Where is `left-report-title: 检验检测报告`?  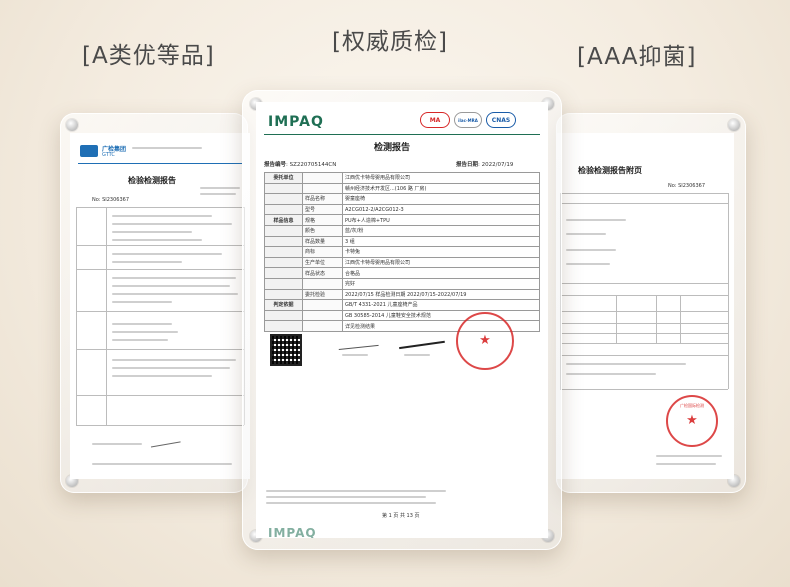
left-report-title: 检验检测报告 is located at coordinates (152, 180).